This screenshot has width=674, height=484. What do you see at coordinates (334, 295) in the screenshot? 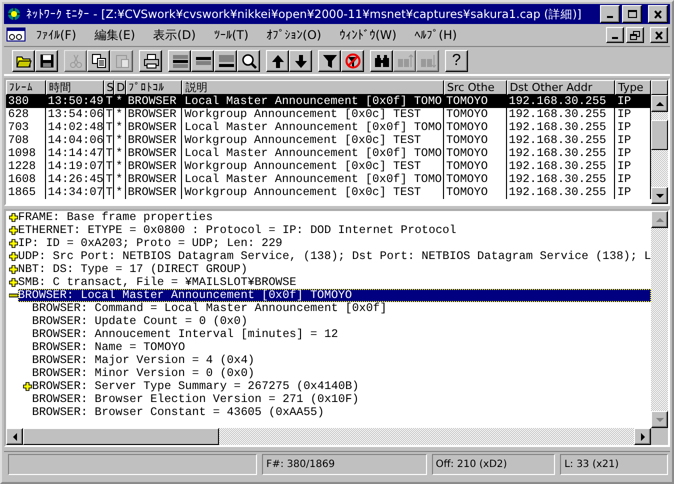
I see `tree-item: BROWSER: Local Master Announcement [0x0f] TOMOYO` at bounding box center [334, 295].